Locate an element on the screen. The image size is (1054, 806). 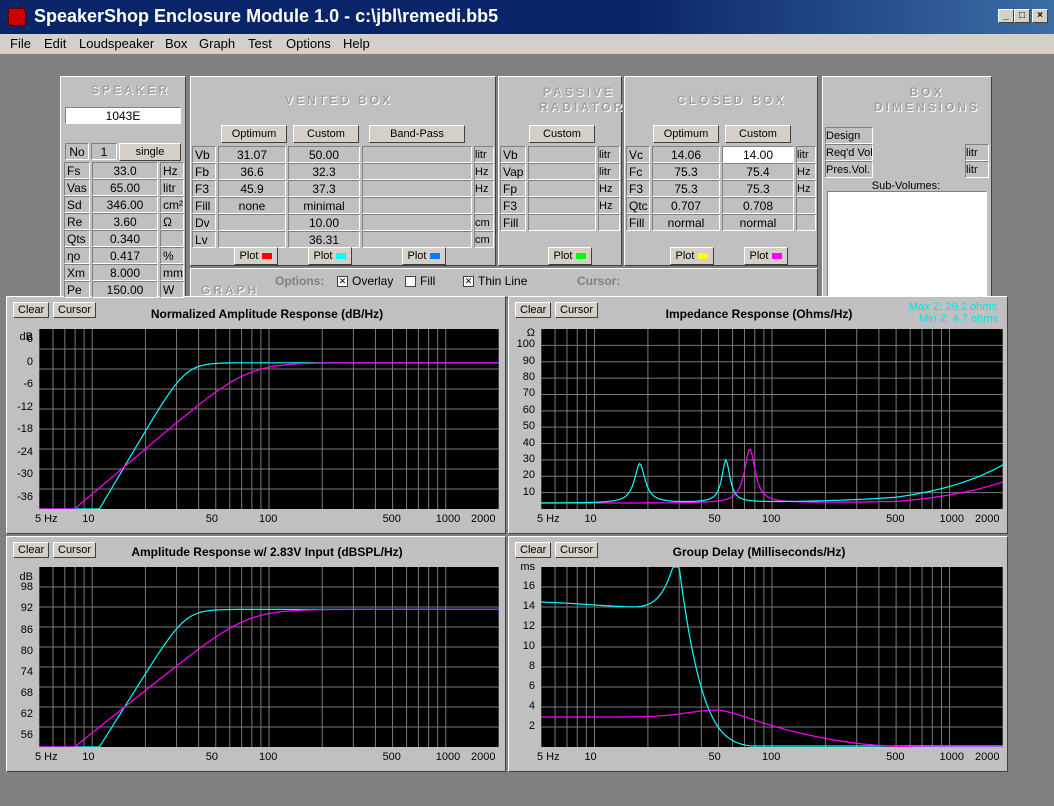
plot-cyan-button: Plot is located at coordinates (330, 256).